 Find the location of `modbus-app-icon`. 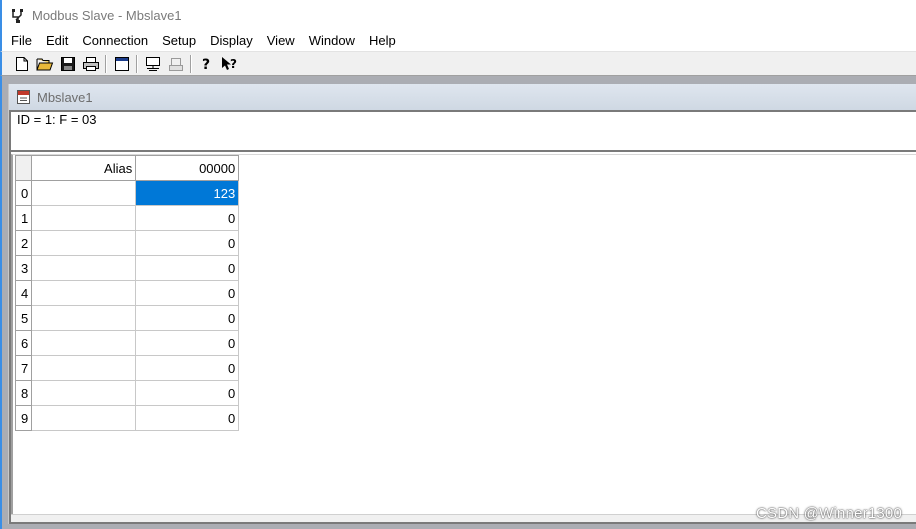

modbus-app-icon is located at coordinates (18, 16).